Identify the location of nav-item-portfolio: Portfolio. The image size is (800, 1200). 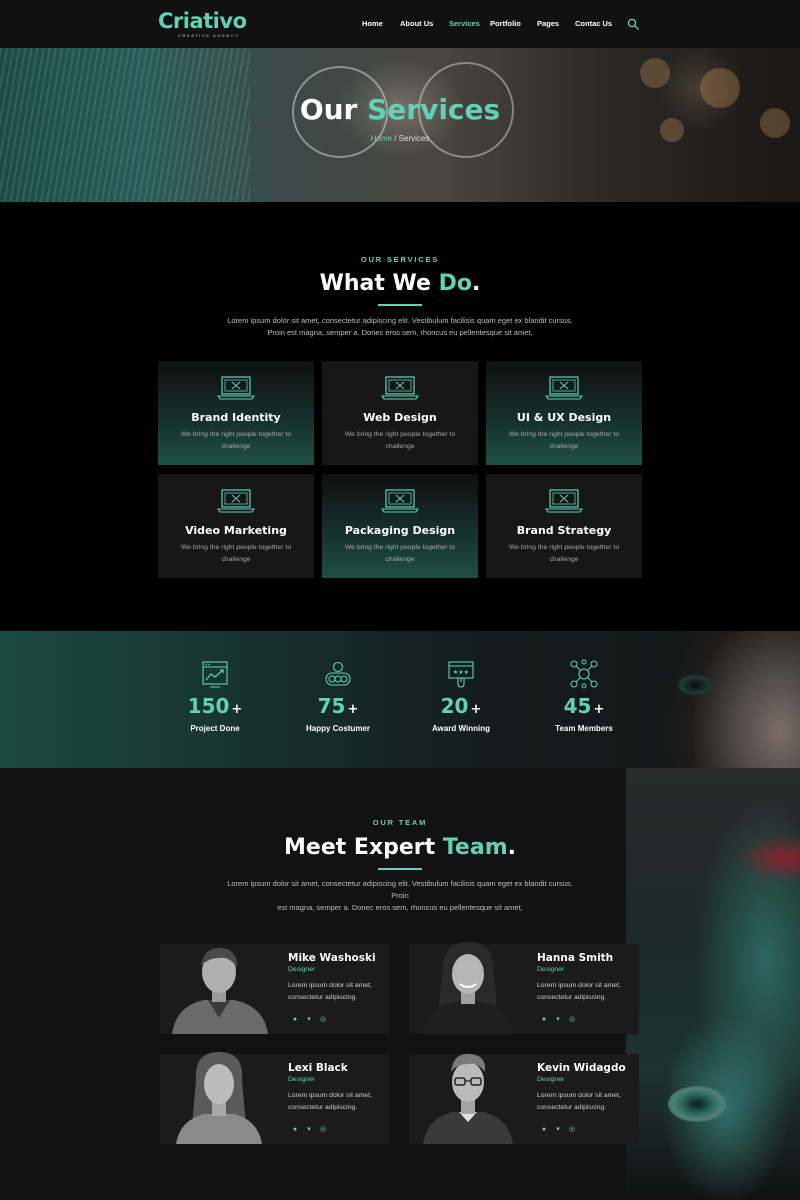
(505, 24).